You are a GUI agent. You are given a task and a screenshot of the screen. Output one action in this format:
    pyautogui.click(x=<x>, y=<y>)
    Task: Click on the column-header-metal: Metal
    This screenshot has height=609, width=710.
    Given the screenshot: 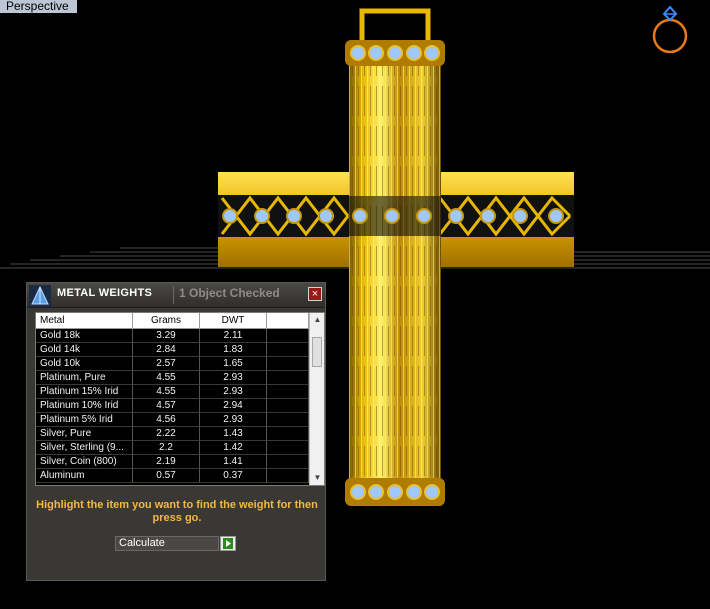 What is the action you would take?
    pyautogui.click(x=84, y=321)
    